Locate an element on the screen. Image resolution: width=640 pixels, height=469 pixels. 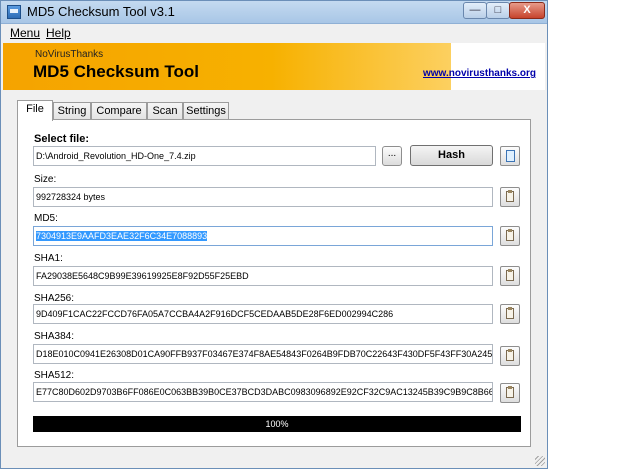
tab-settings: Settings is located at coordinates (206, 110).